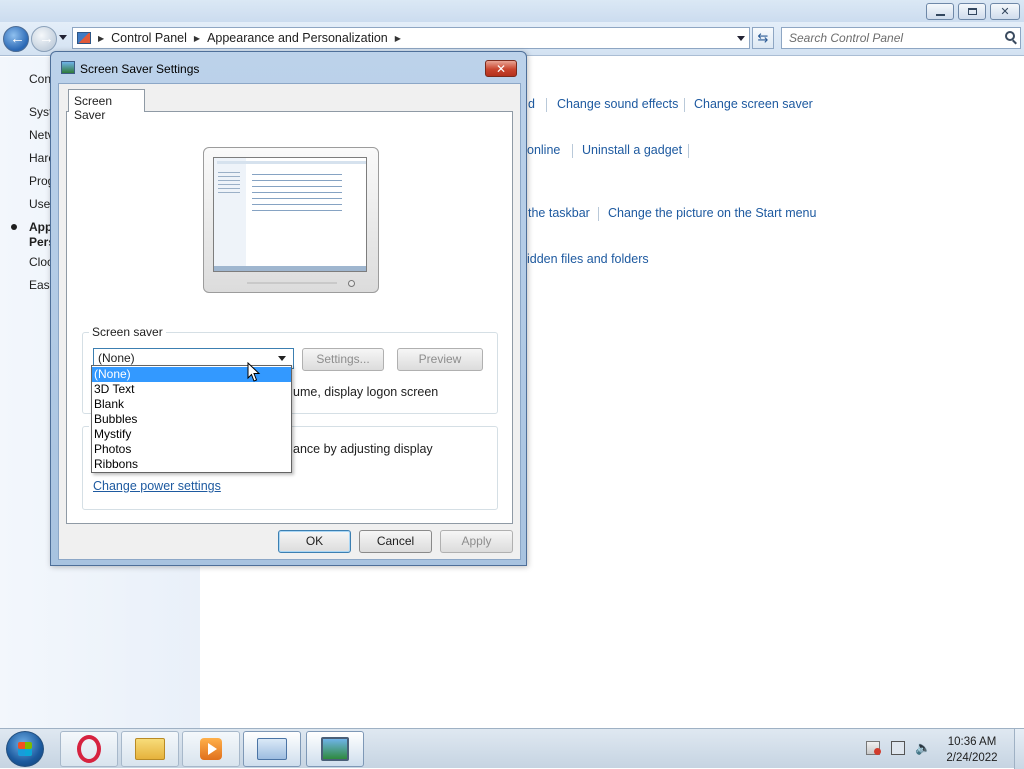 The image size is (1024, 769). Describe the element at coordinates (106, 105) in the screenshot. I see `tab-screen-saver: Screen Saver` at that location.